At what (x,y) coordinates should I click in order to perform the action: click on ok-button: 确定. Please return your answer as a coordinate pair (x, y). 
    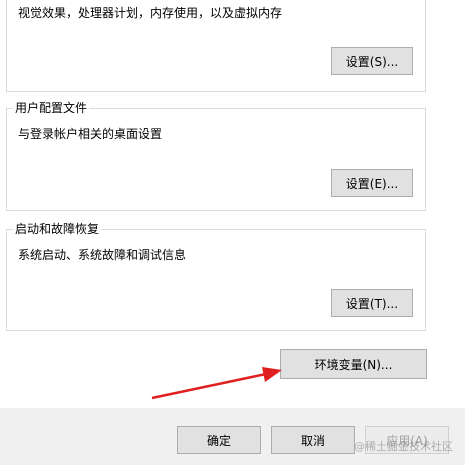
    Looking at the image, I should click on (219, 440).